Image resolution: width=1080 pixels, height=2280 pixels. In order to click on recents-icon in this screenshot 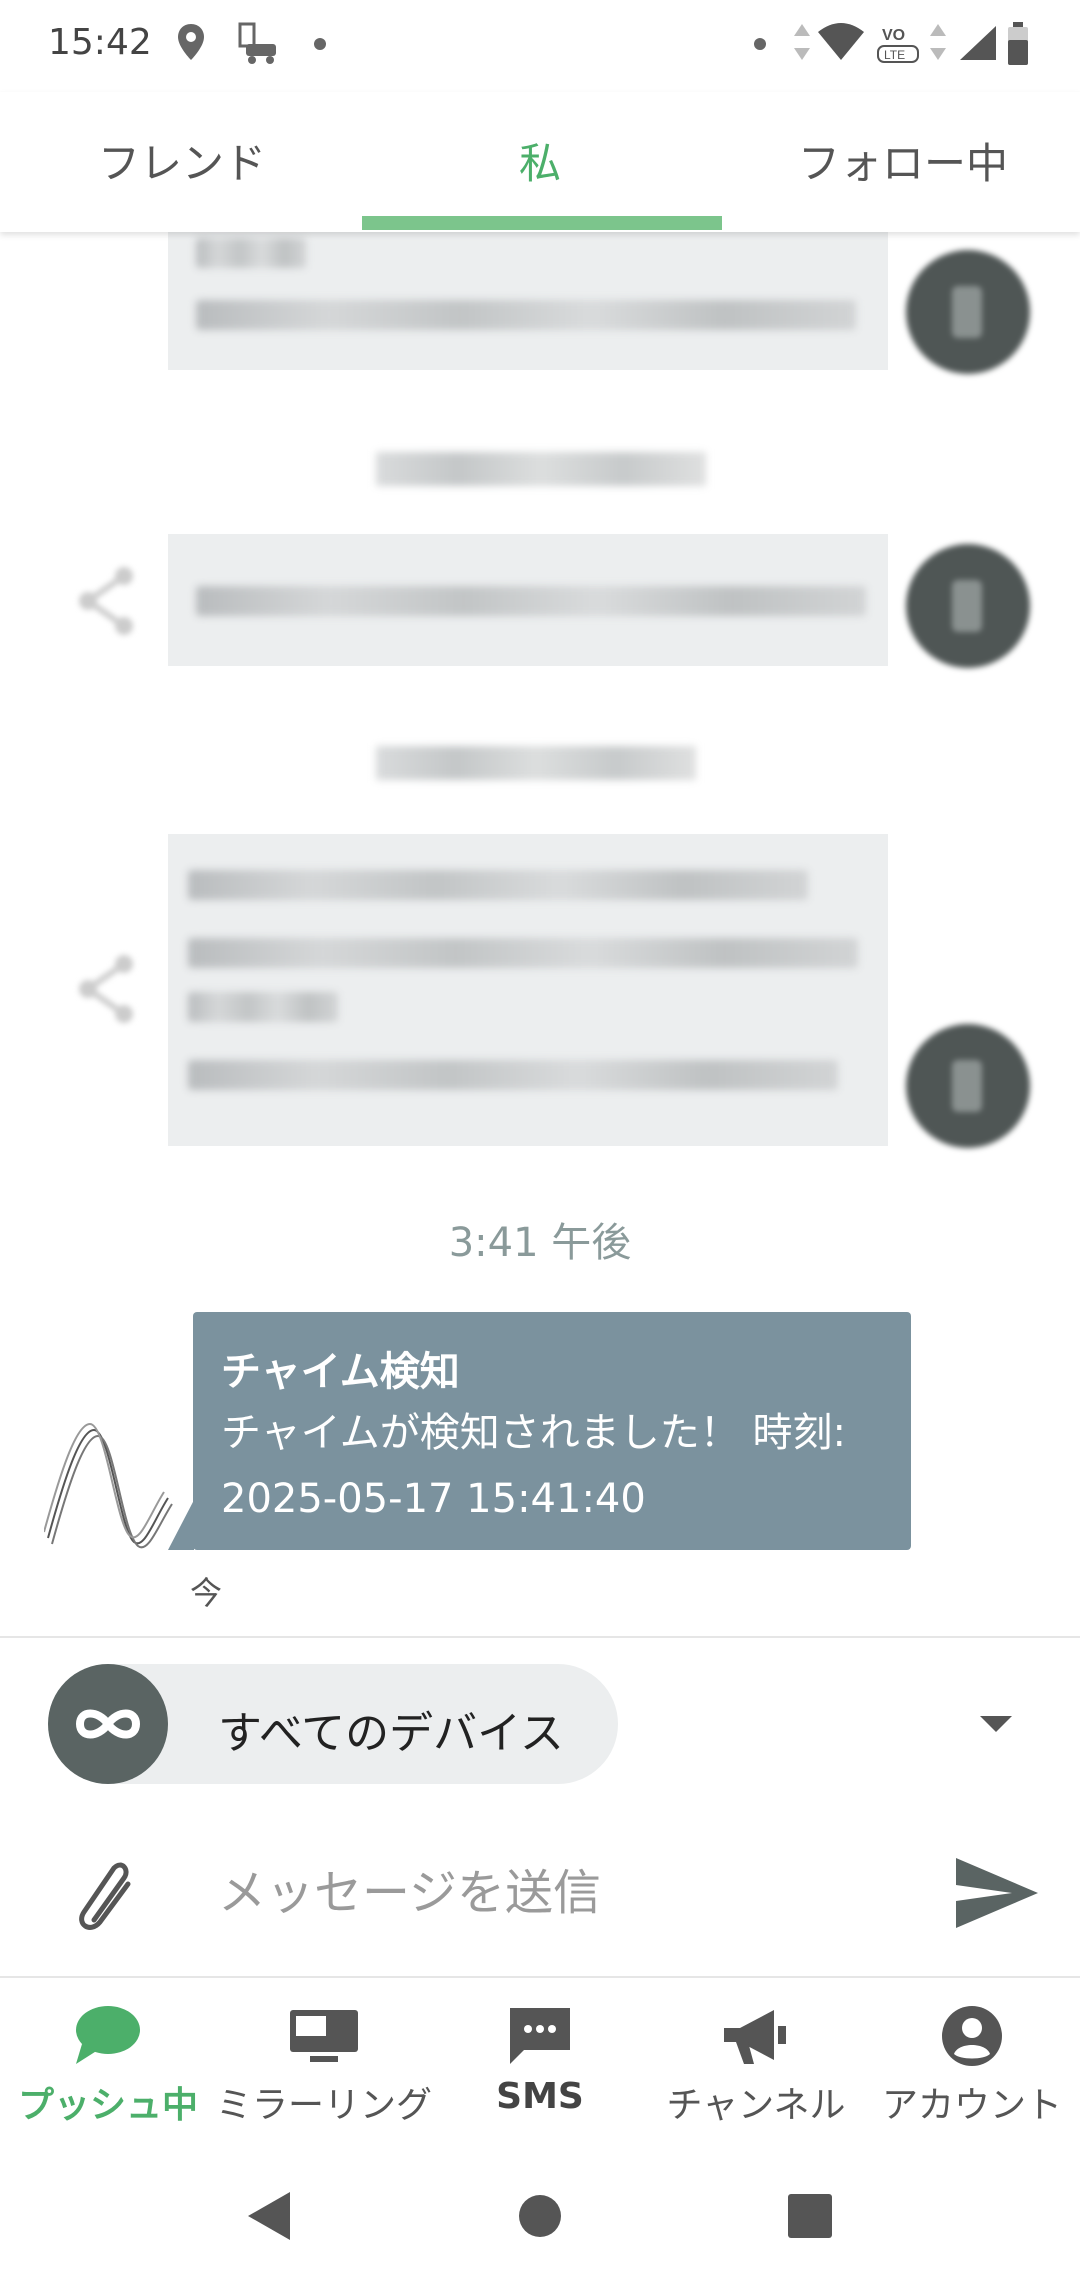, I will do `click(810, 2216)`.